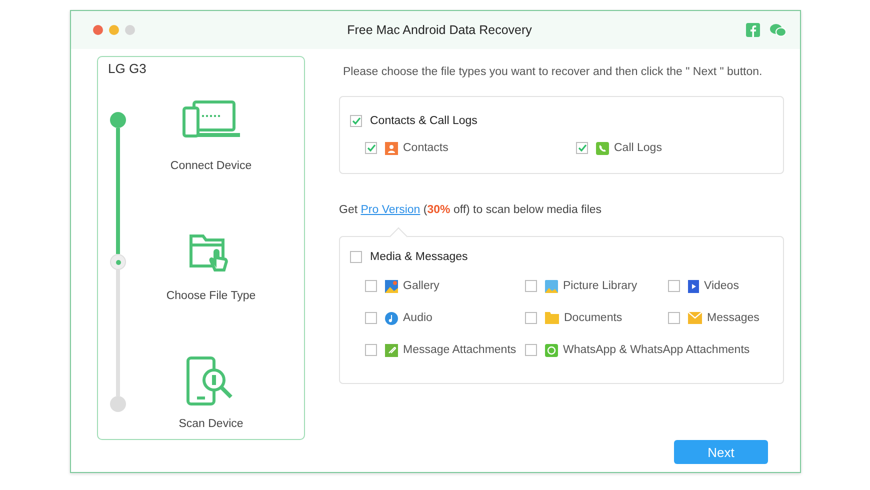 Image resolution: width=870 pixels, height=490 pixels. Describe the element at coordinates (471, 210) in the screenshot. I see `promo-text: Get Pro Version (30% off) to scan below media files` at that location.